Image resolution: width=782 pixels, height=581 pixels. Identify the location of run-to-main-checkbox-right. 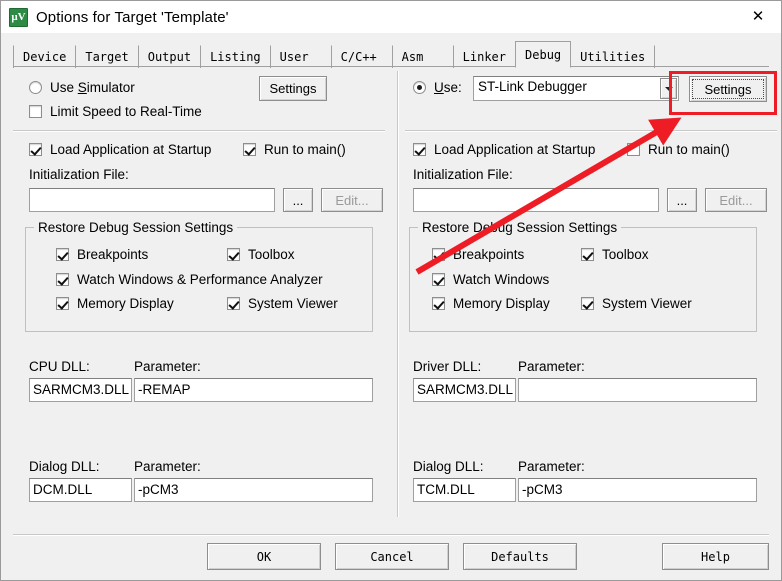
(633, 149).